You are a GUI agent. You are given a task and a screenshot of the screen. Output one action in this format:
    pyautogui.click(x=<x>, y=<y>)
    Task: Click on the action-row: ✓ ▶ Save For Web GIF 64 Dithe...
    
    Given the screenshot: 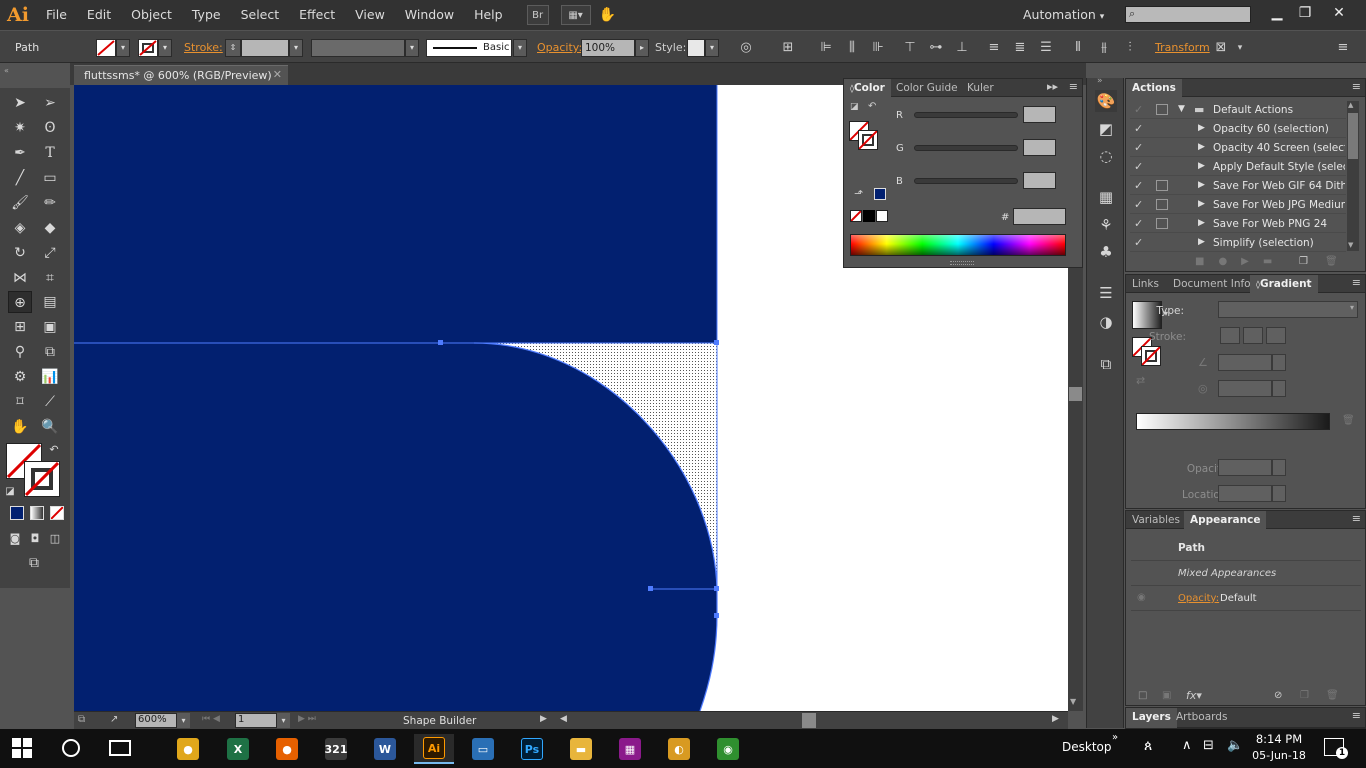 What is the action you would take?
    pyautogui.click(x=1238, y=186)
    